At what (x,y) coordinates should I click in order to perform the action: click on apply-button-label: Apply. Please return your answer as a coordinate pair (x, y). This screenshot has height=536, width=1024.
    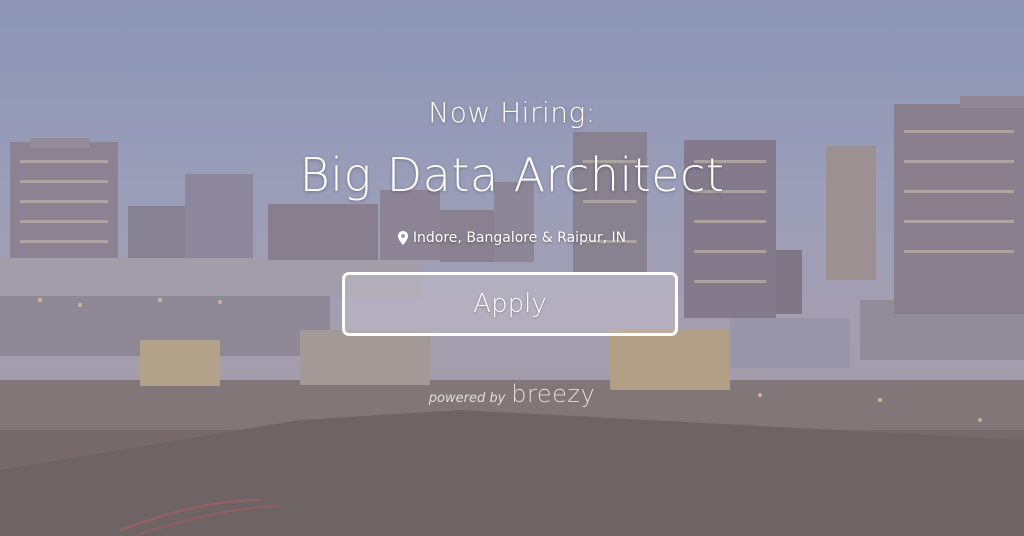
    Looking at the image, I should click on (510, 304).